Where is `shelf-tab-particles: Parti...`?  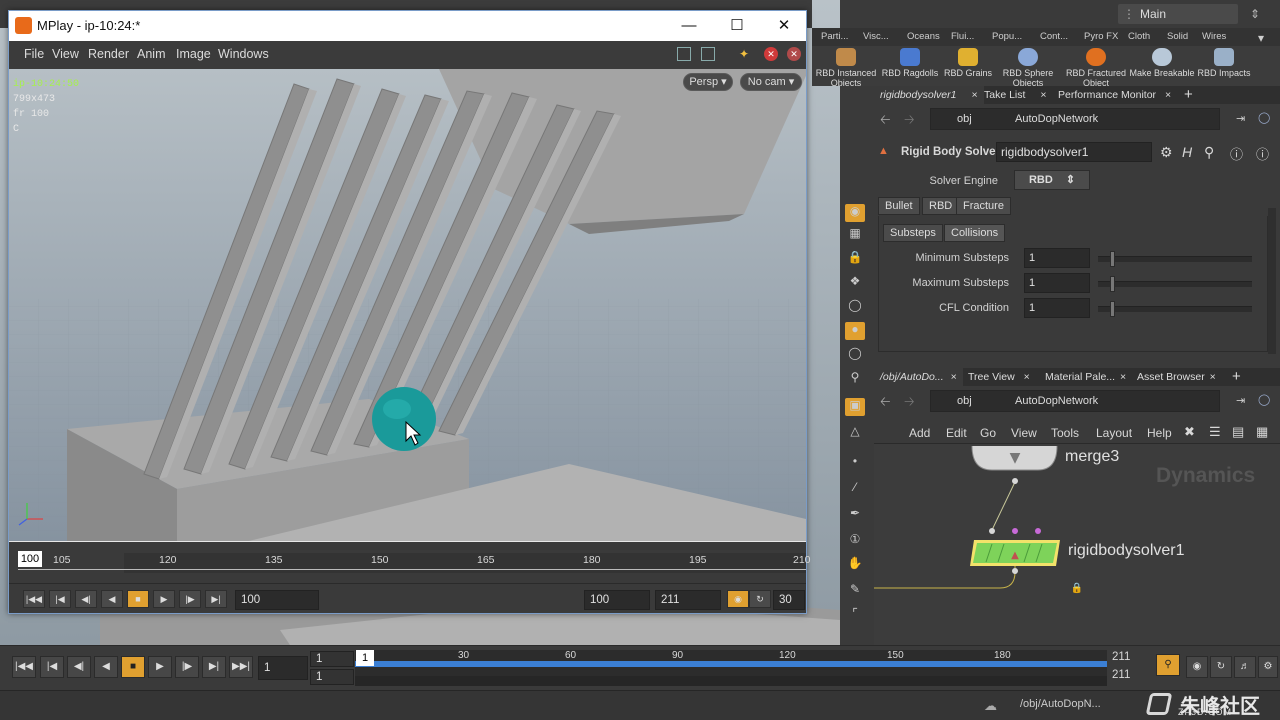
shelf-tab-particles: Parti... is located at coordinates (834, 36).